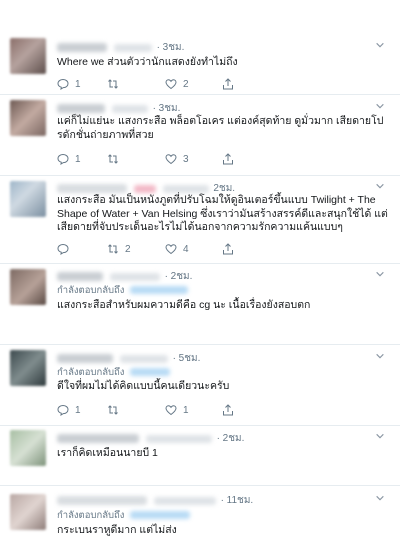  I want to click on like-count: 3, so click(186, 159).